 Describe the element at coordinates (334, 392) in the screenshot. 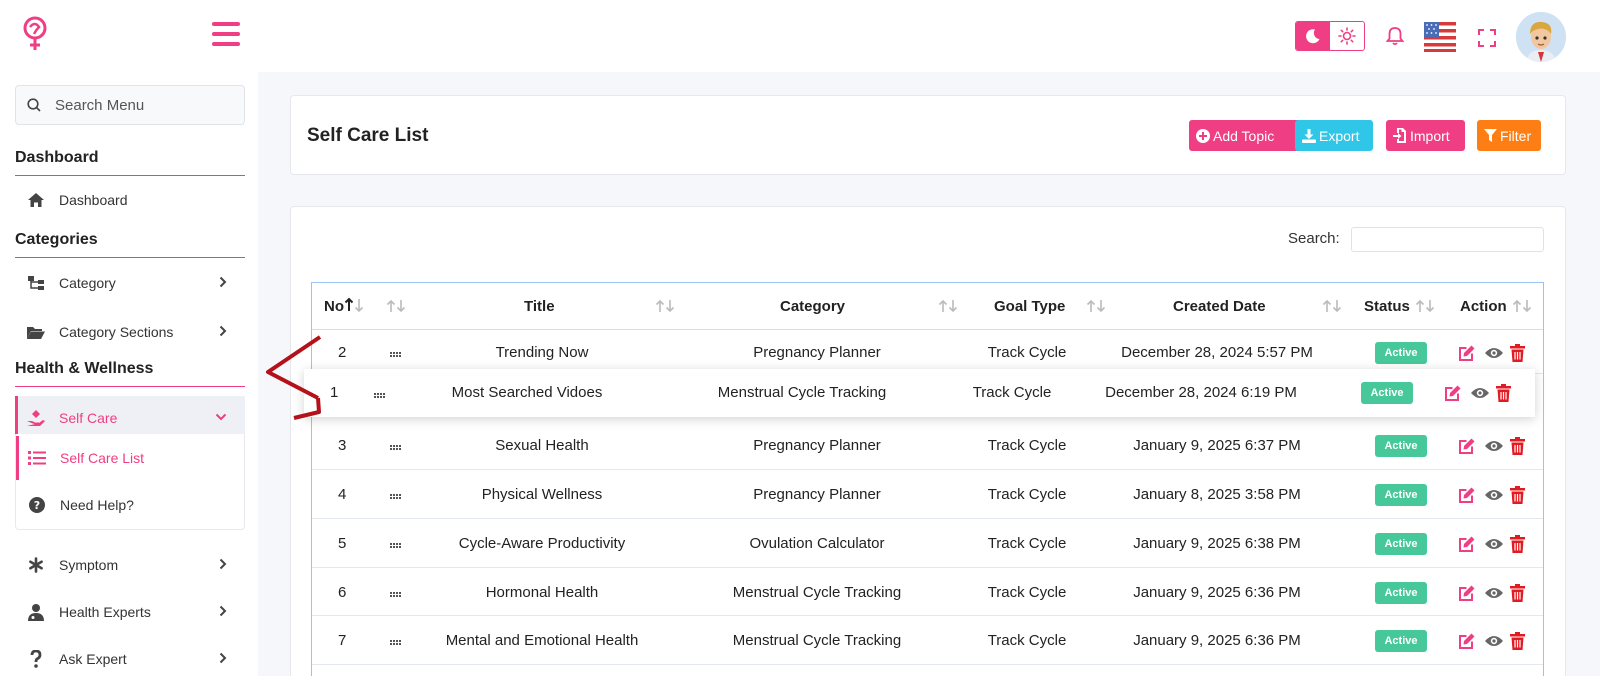

I see `cell-no: 1` at that location.